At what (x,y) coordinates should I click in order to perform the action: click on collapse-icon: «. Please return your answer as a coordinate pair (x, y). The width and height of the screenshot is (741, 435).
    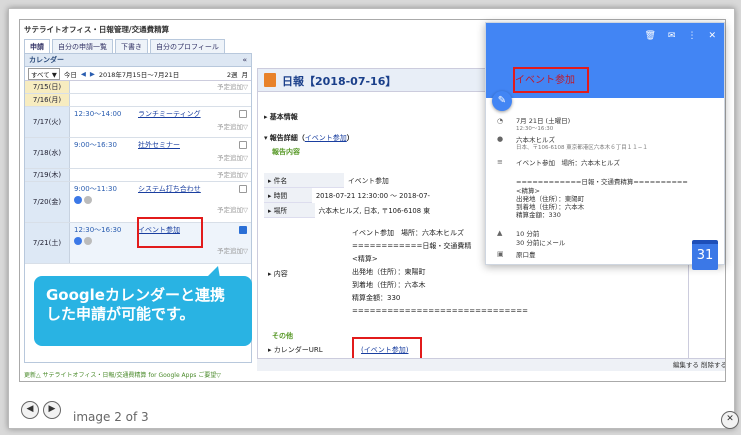
    Looking at the image, I should click on (244, 60).